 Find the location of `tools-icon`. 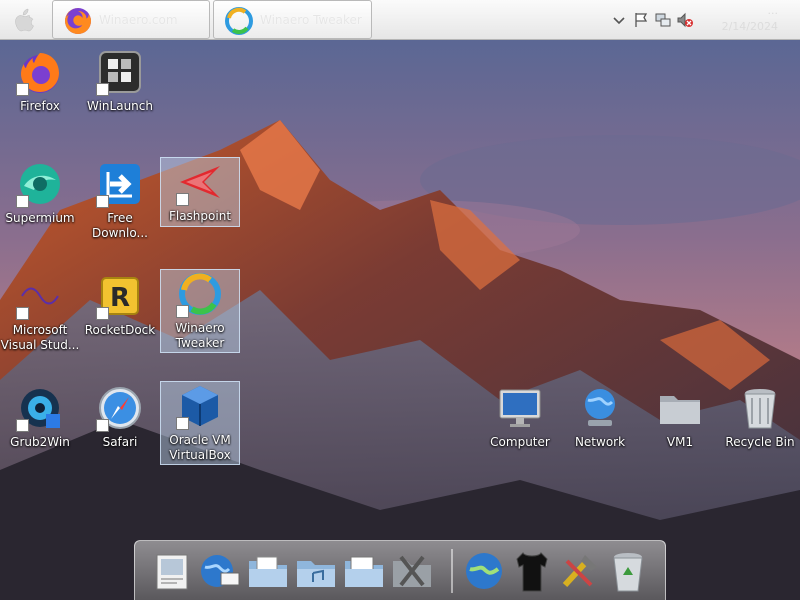

tools-icon is located at coordinates (580, 571).